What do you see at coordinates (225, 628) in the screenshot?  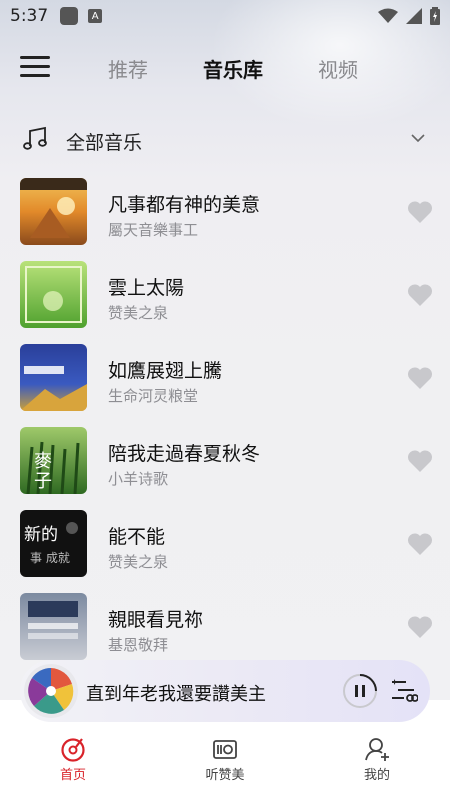 I see `song-item: 親眼看見祢 基恩敬拜` at bounding box center [225, 628].